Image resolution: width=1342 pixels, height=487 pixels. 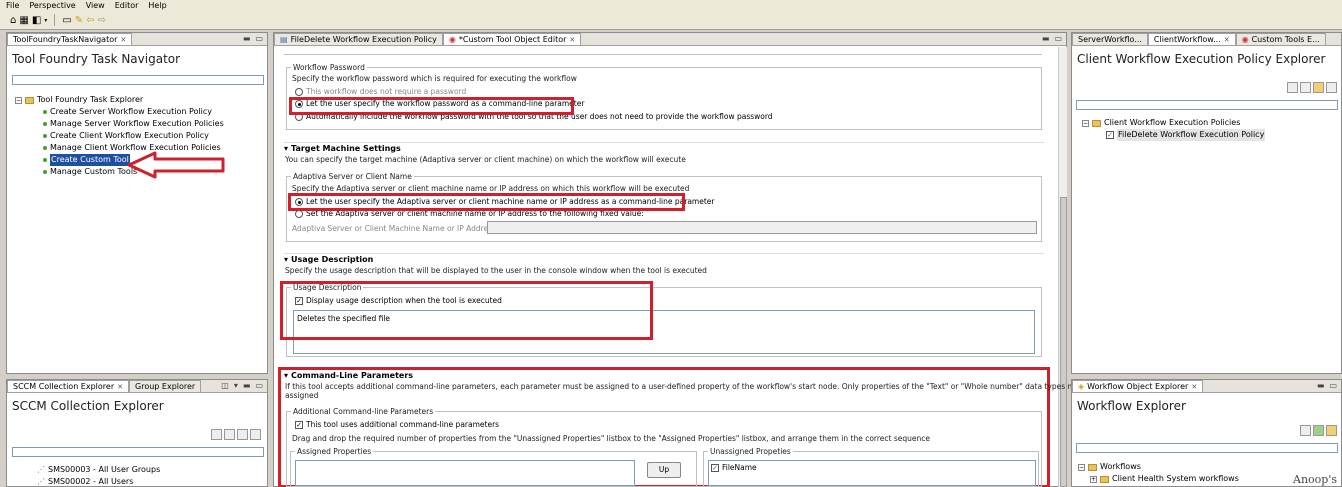 I want to click on tab-group-explorer: Group Explorer, so click(x=165, y=386).